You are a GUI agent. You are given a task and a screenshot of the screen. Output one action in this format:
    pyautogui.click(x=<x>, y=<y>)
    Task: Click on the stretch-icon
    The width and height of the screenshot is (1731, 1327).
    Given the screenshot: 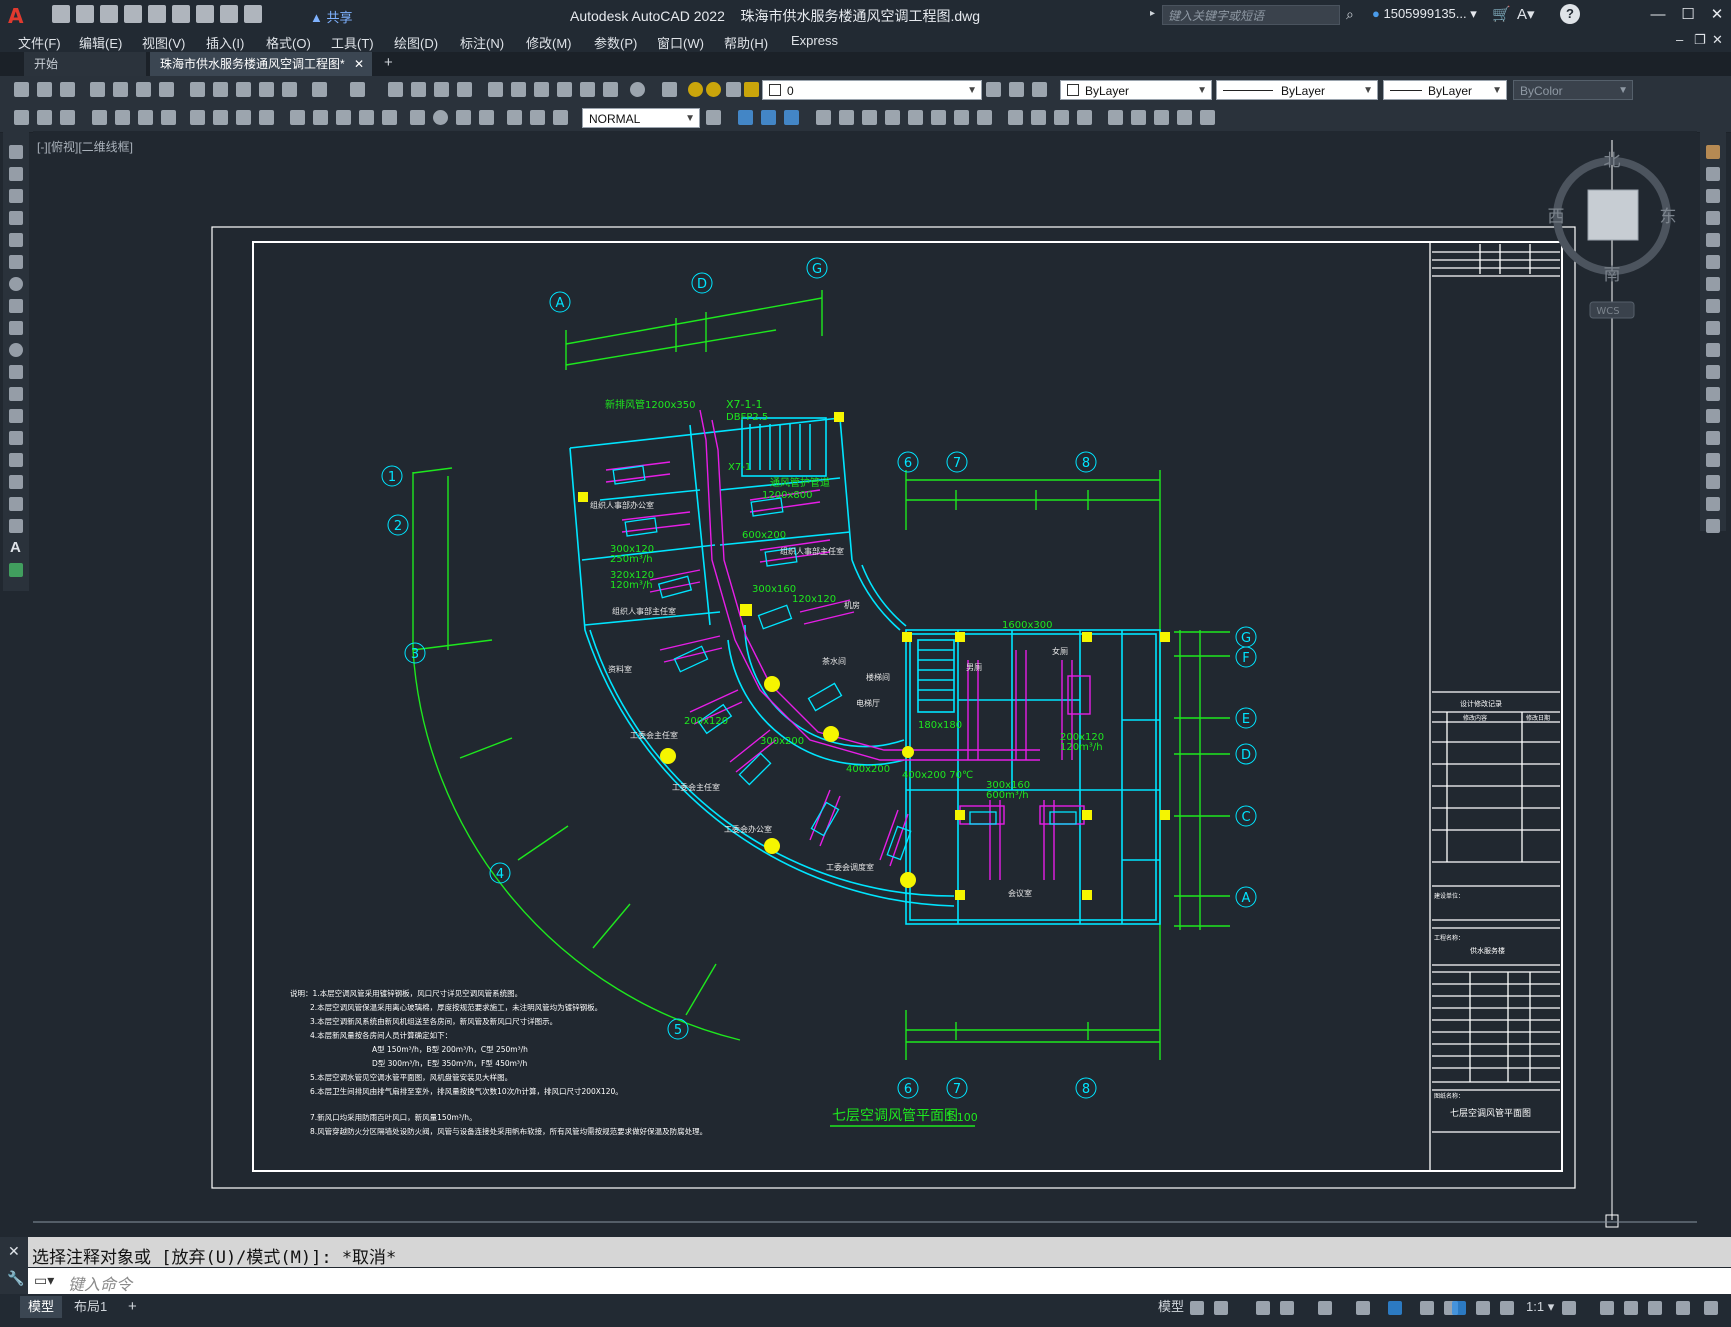 What is the action you would take?
    pyautogui.click(x=1713, y=328)
    